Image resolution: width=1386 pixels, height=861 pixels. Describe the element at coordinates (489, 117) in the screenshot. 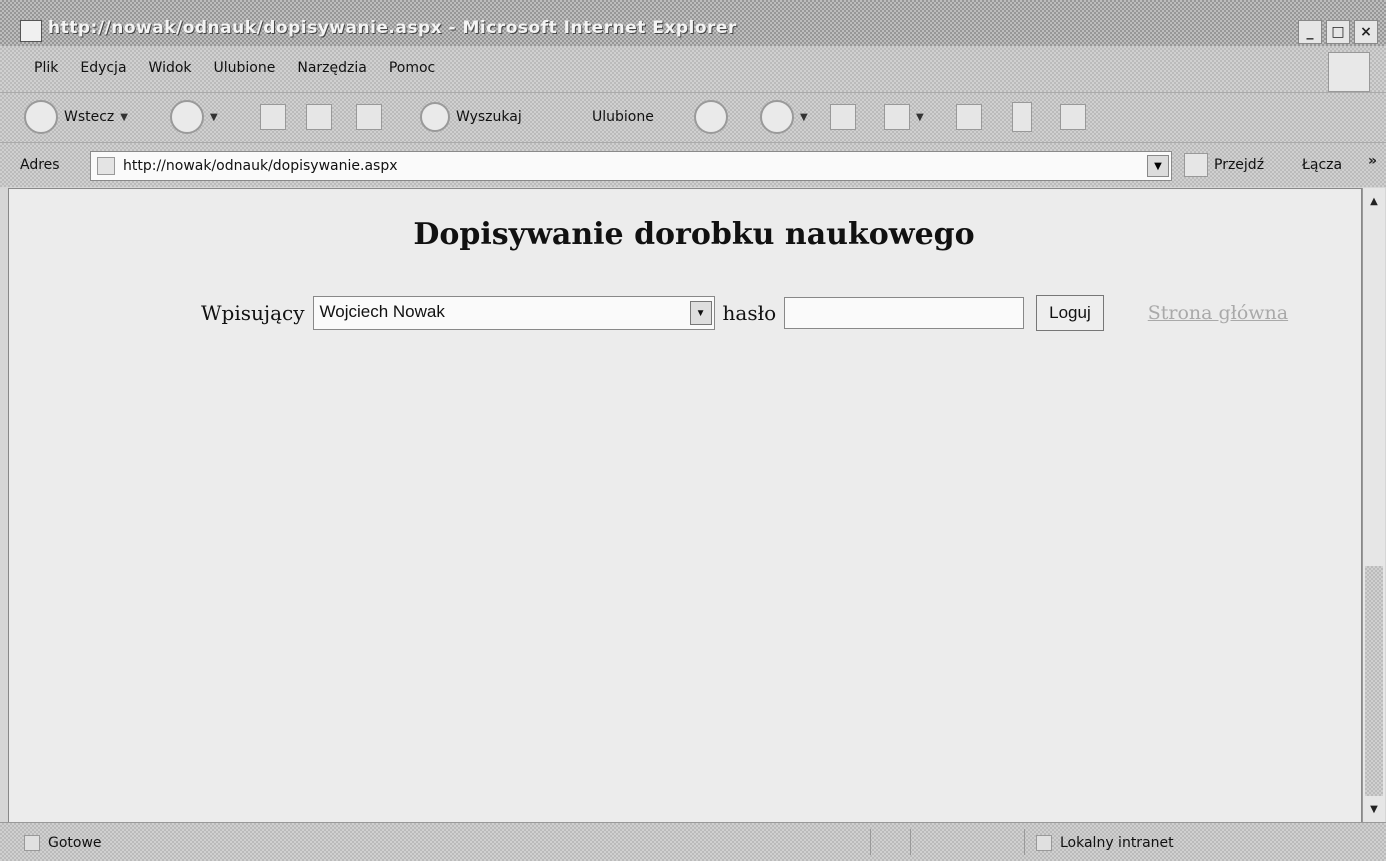

I see `search-label: Wyszukaj` at that location.